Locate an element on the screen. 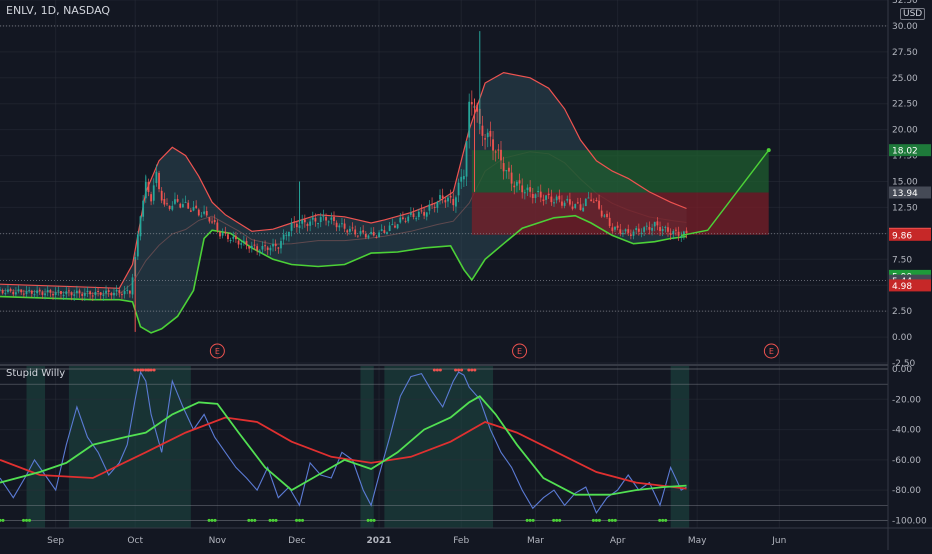 This screenshot has height=554, width=932. ind-y-tick-label: -80.00 is located at coordinates (906, 491).